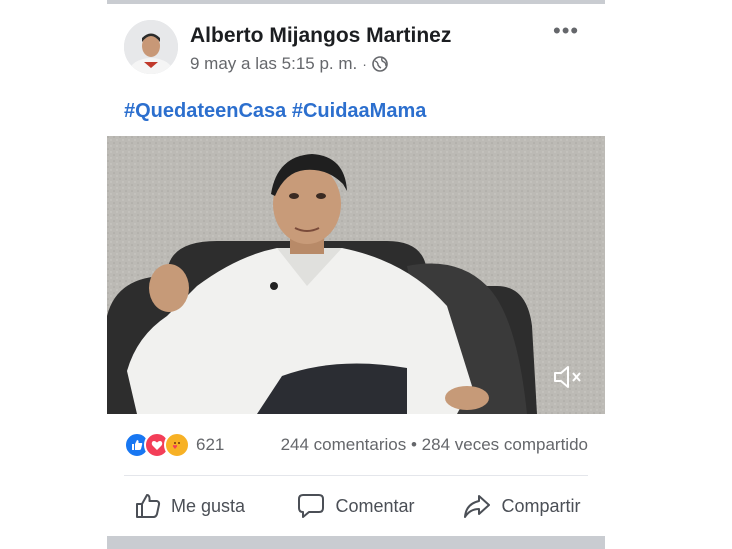  I want to click on avatar, so click(151, 47).